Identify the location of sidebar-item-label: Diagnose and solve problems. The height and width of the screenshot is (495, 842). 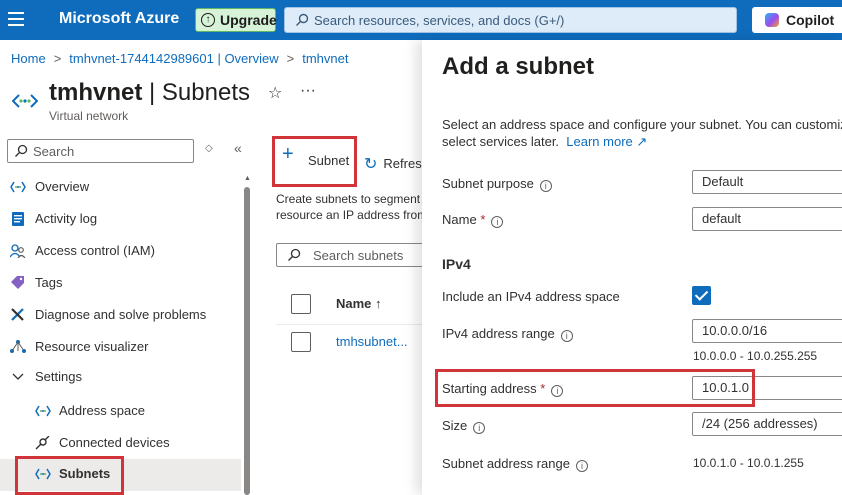
(121, 314).